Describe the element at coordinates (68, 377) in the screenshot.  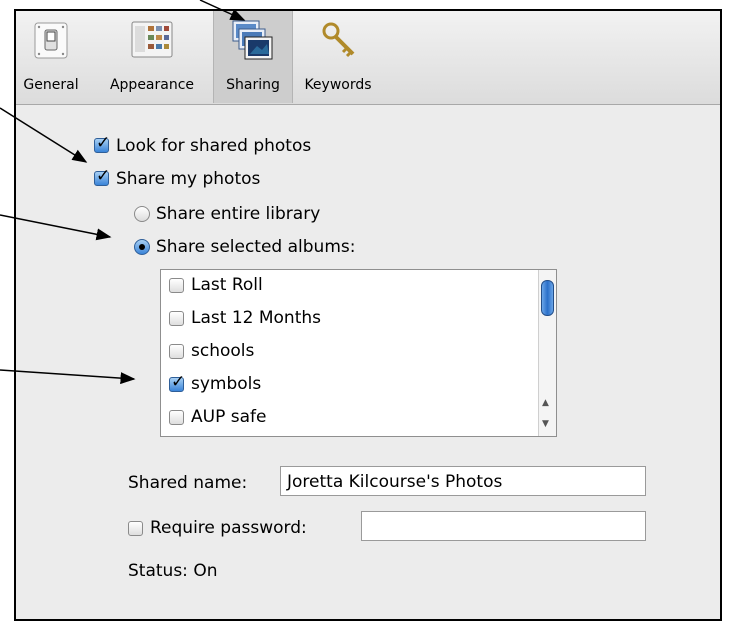
I see `arrow-to-symbols-album` at that location.